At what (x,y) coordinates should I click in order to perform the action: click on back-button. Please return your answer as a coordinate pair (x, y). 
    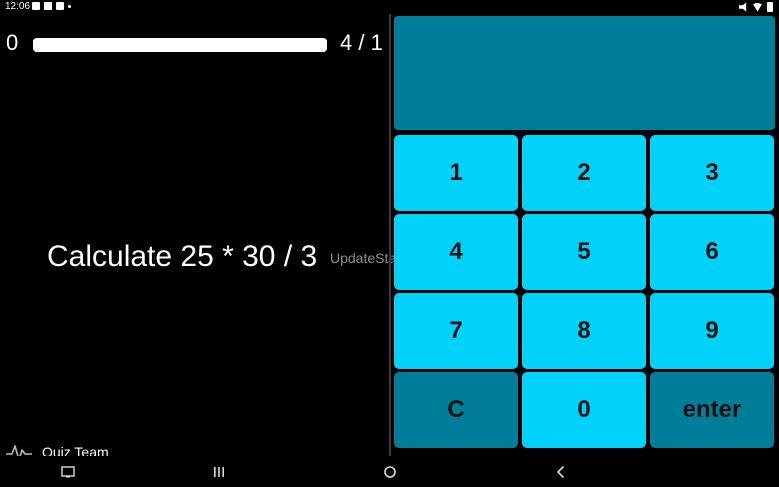
    Looking at the image, I should click on (561, 471).